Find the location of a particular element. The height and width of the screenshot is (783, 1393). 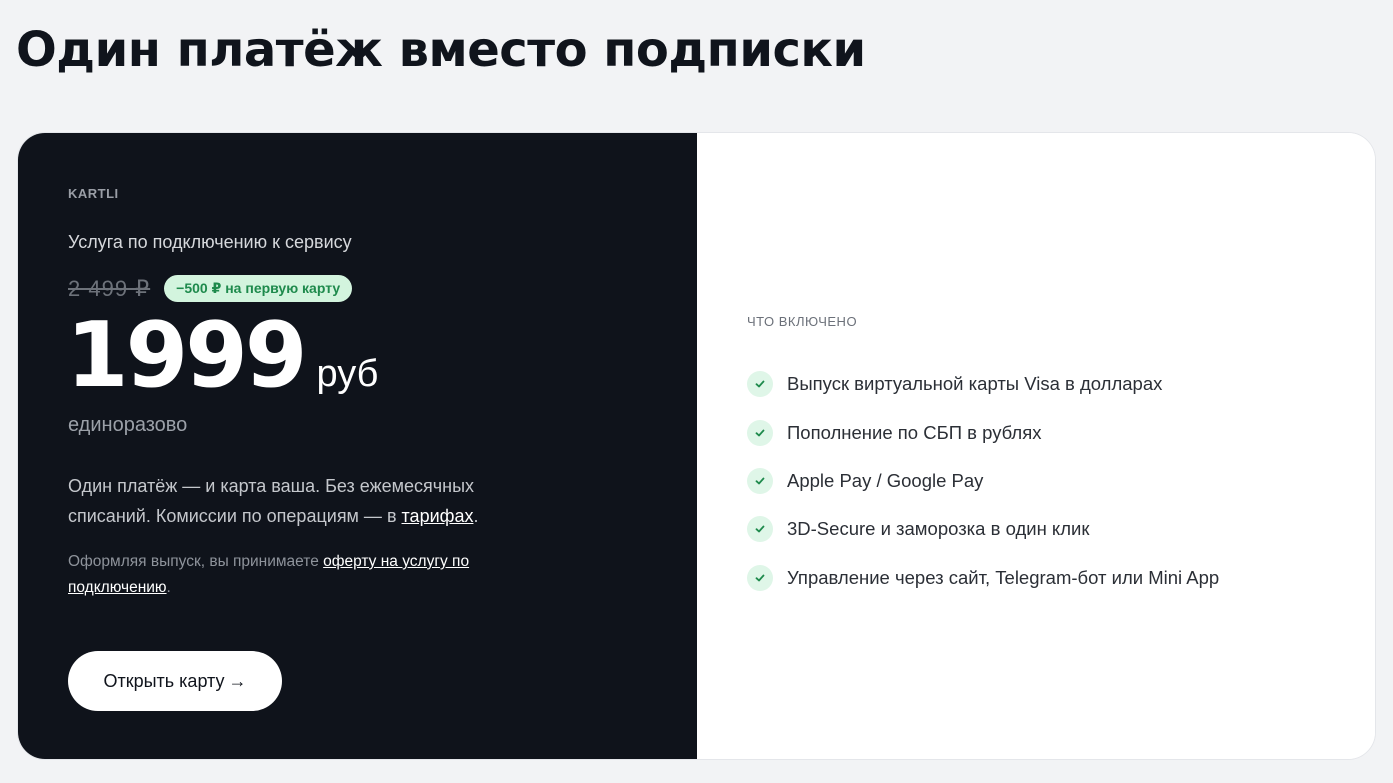

discount-badge: −500 ₽ на первую карту is located at coordinates (258, 288).